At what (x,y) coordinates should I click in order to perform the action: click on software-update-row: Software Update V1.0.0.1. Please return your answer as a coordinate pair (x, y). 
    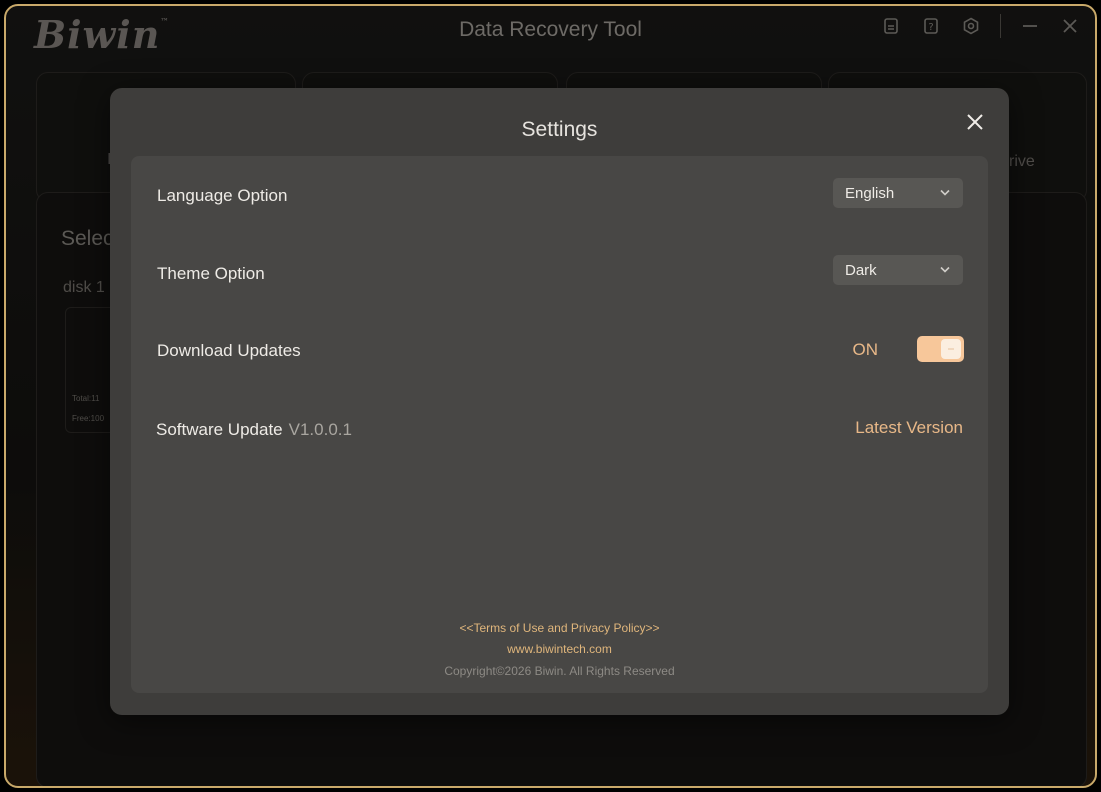
    Looking at the image, I should click on (254, 430).